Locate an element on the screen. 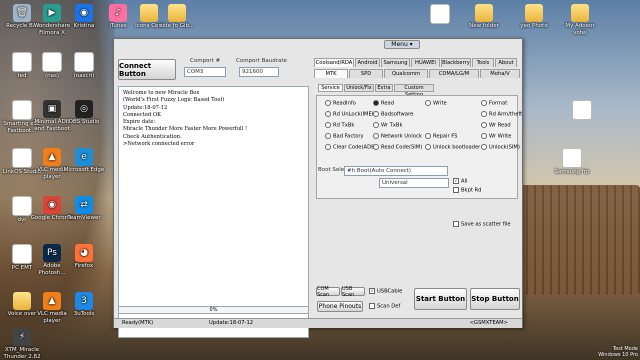 This screenshot has height=360, width=640. universal-select: Universal is located at coordinates (414, 183).